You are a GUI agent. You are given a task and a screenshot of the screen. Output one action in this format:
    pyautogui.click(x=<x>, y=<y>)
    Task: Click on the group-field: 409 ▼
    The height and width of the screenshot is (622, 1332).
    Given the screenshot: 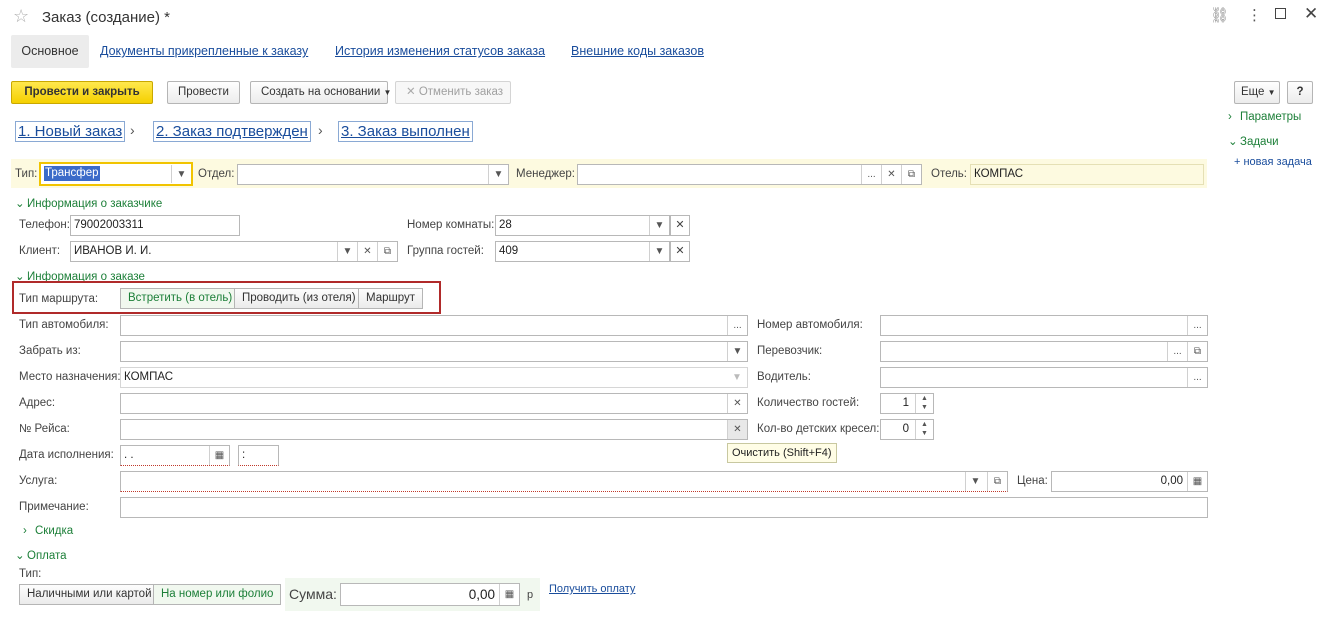 What is the action you would take?
    pyautogui.click(x=582, y=251)
    